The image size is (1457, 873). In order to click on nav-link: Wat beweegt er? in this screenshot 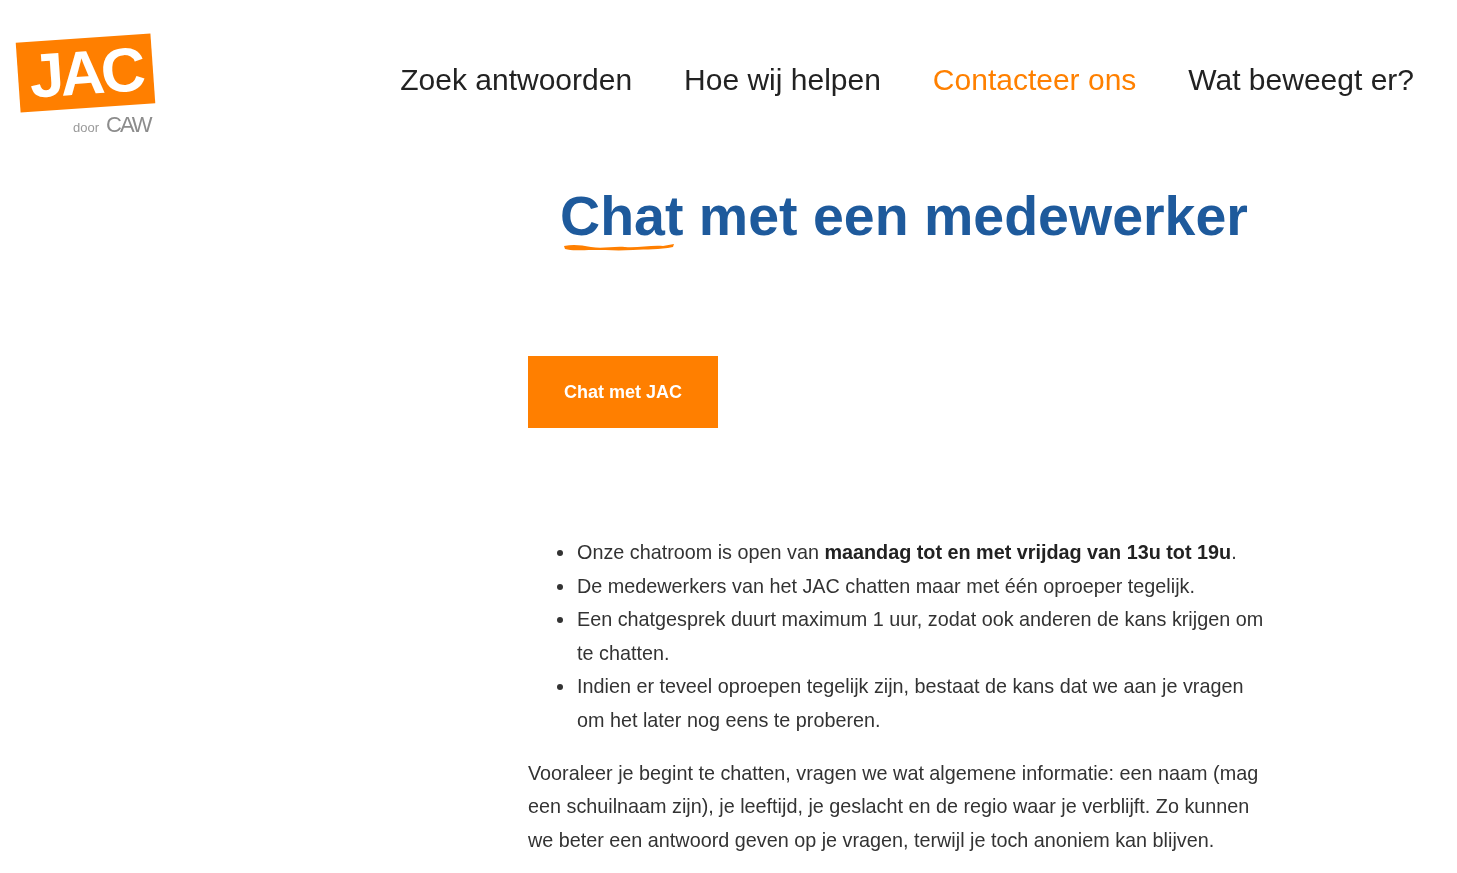, I will do `click(1301, 80)`.